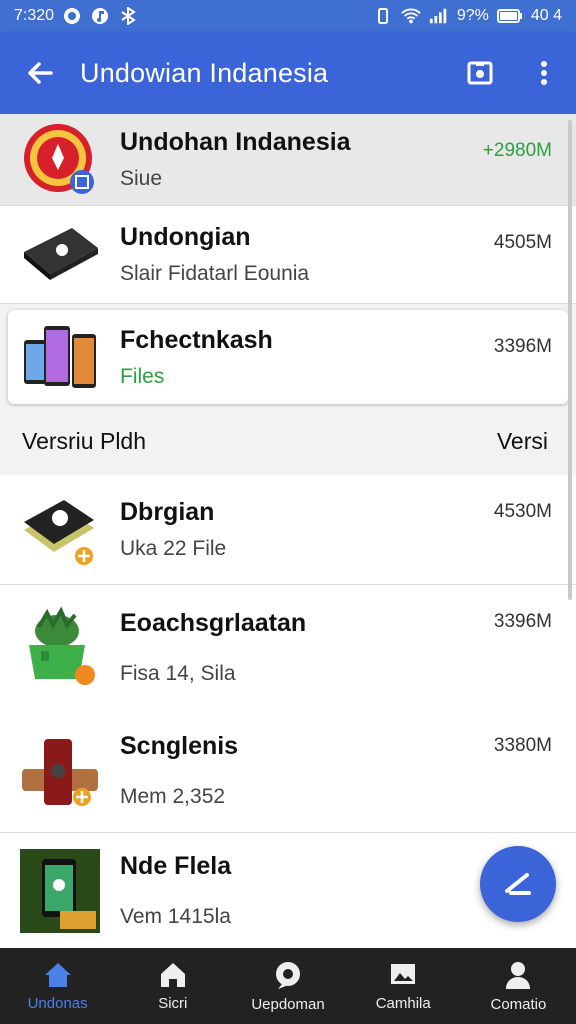 The height and width of the screenshot is (1024, 576). Describe the element at coordinates (288, 357) in the screenshot. I see `list-item: Fchectnkash Files 3396M` at that location.